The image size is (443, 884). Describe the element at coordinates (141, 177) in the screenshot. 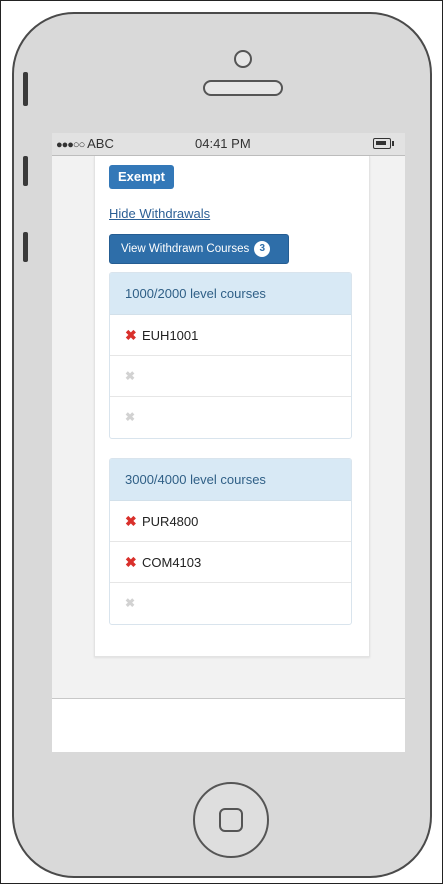

I see `exempt-button: Exempt` at that location.